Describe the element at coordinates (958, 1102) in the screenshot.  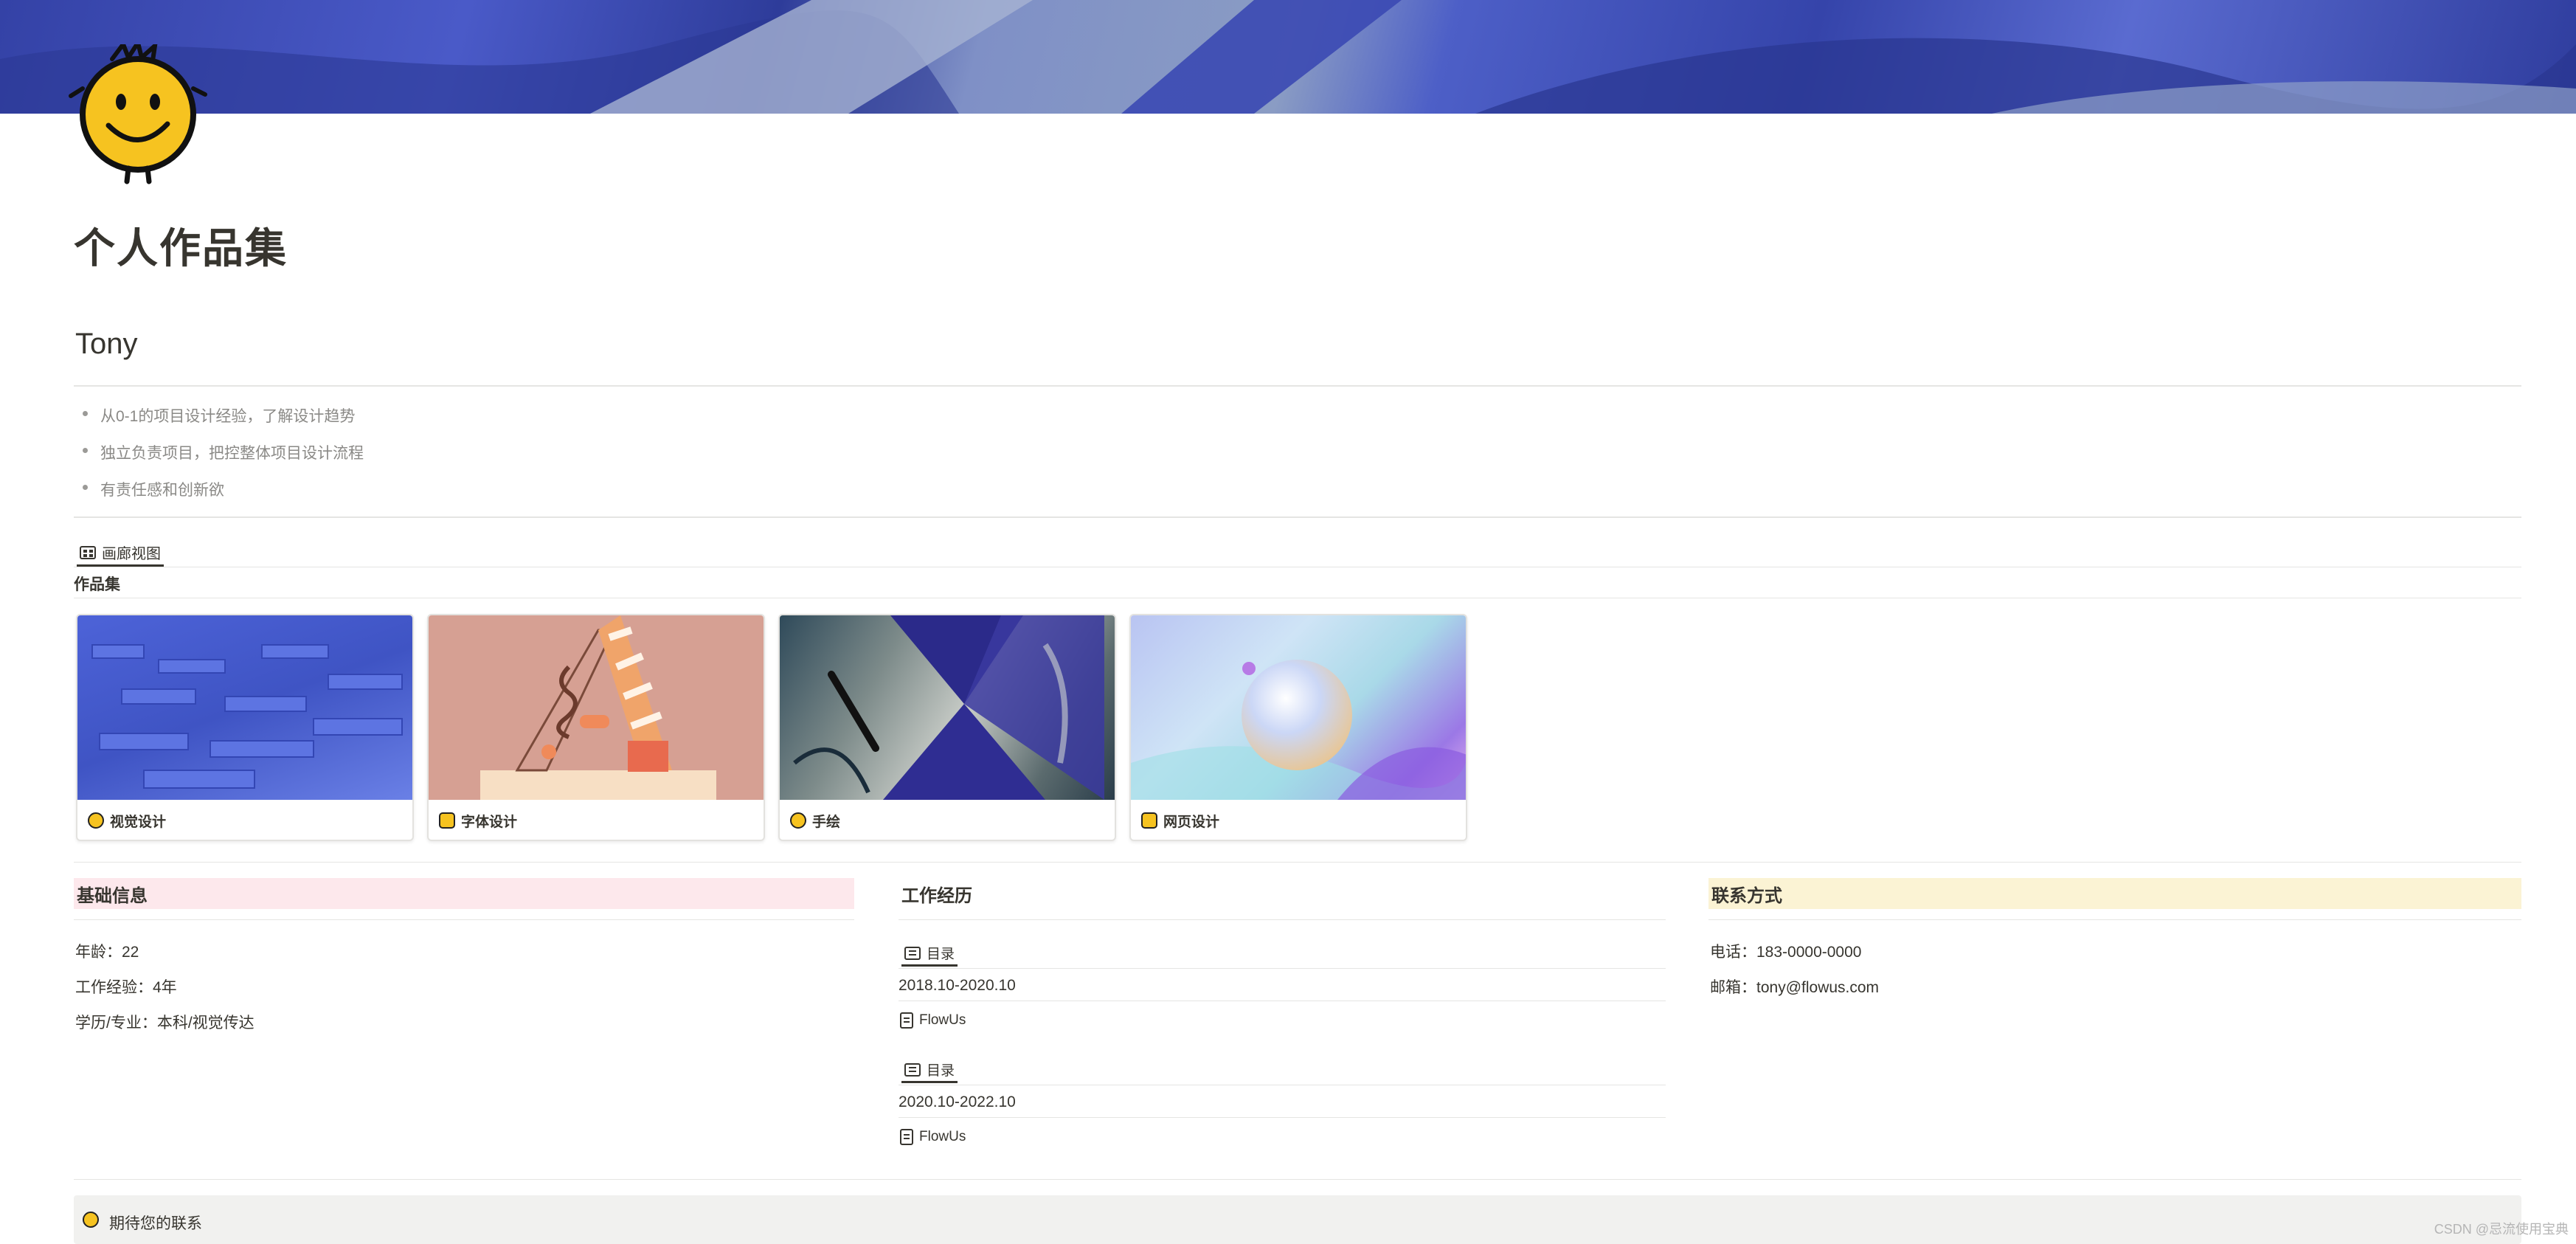
I see `work-entry-period: 2020.10-2022.10` at that location.